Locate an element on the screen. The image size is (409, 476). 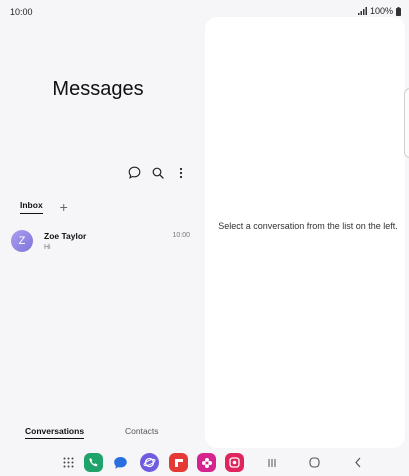
flipboard-icon is located at coordinates (178, 462).